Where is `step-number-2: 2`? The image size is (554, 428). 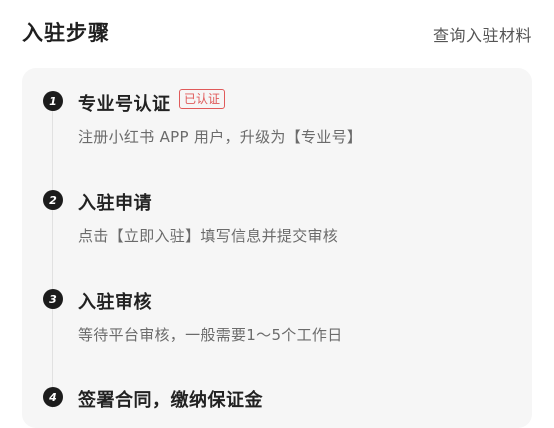
step-number-2: 2 is located at coordinates (53, 200).